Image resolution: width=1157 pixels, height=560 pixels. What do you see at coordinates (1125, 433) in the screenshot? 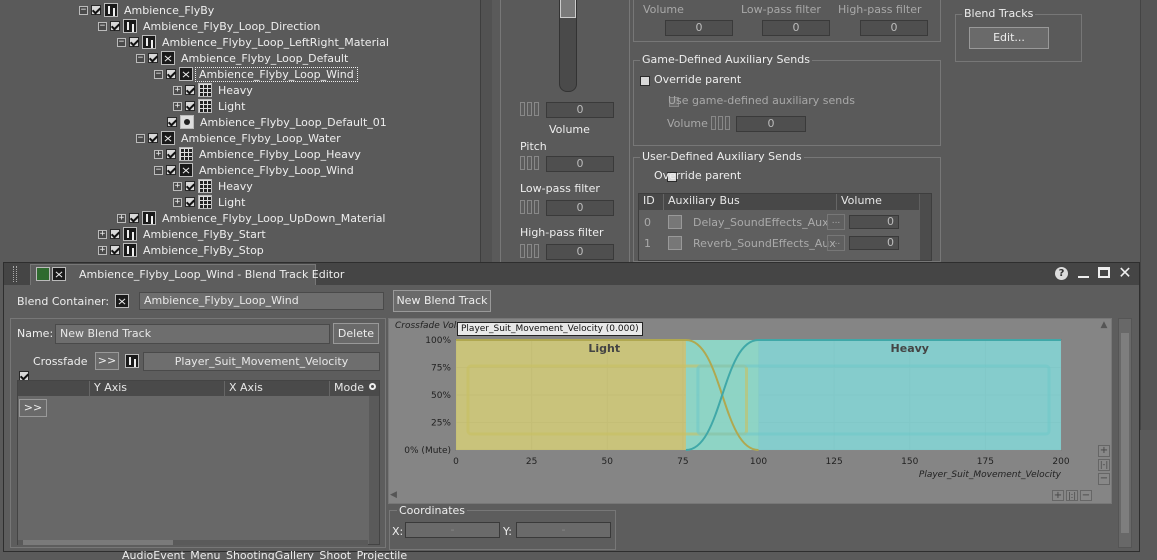
I see `editor-vscrollbar` at bounding box center [1125, 433].